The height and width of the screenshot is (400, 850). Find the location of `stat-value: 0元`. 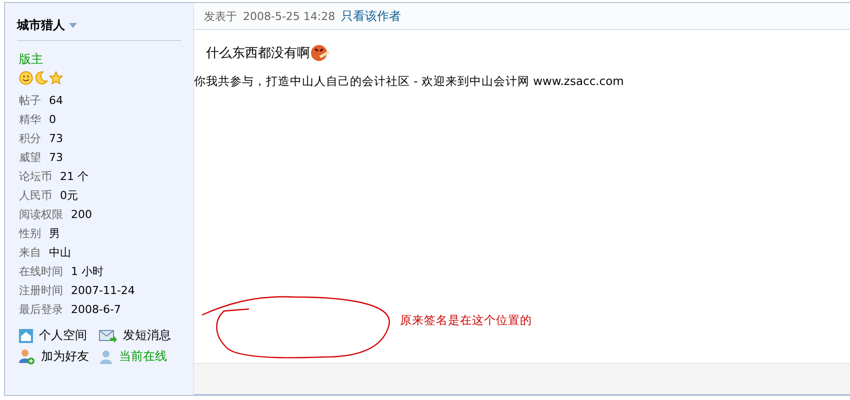

stat-value: 0元 is located at coordinates (69, 195).